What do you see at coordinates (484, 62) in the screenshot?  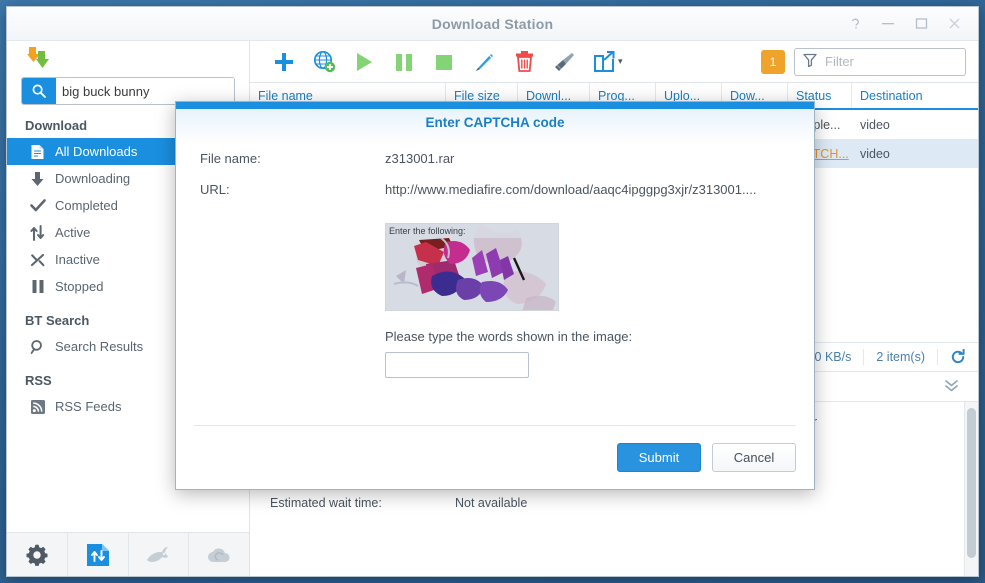 I see `edit-icon` at bounding box center [484, 62].